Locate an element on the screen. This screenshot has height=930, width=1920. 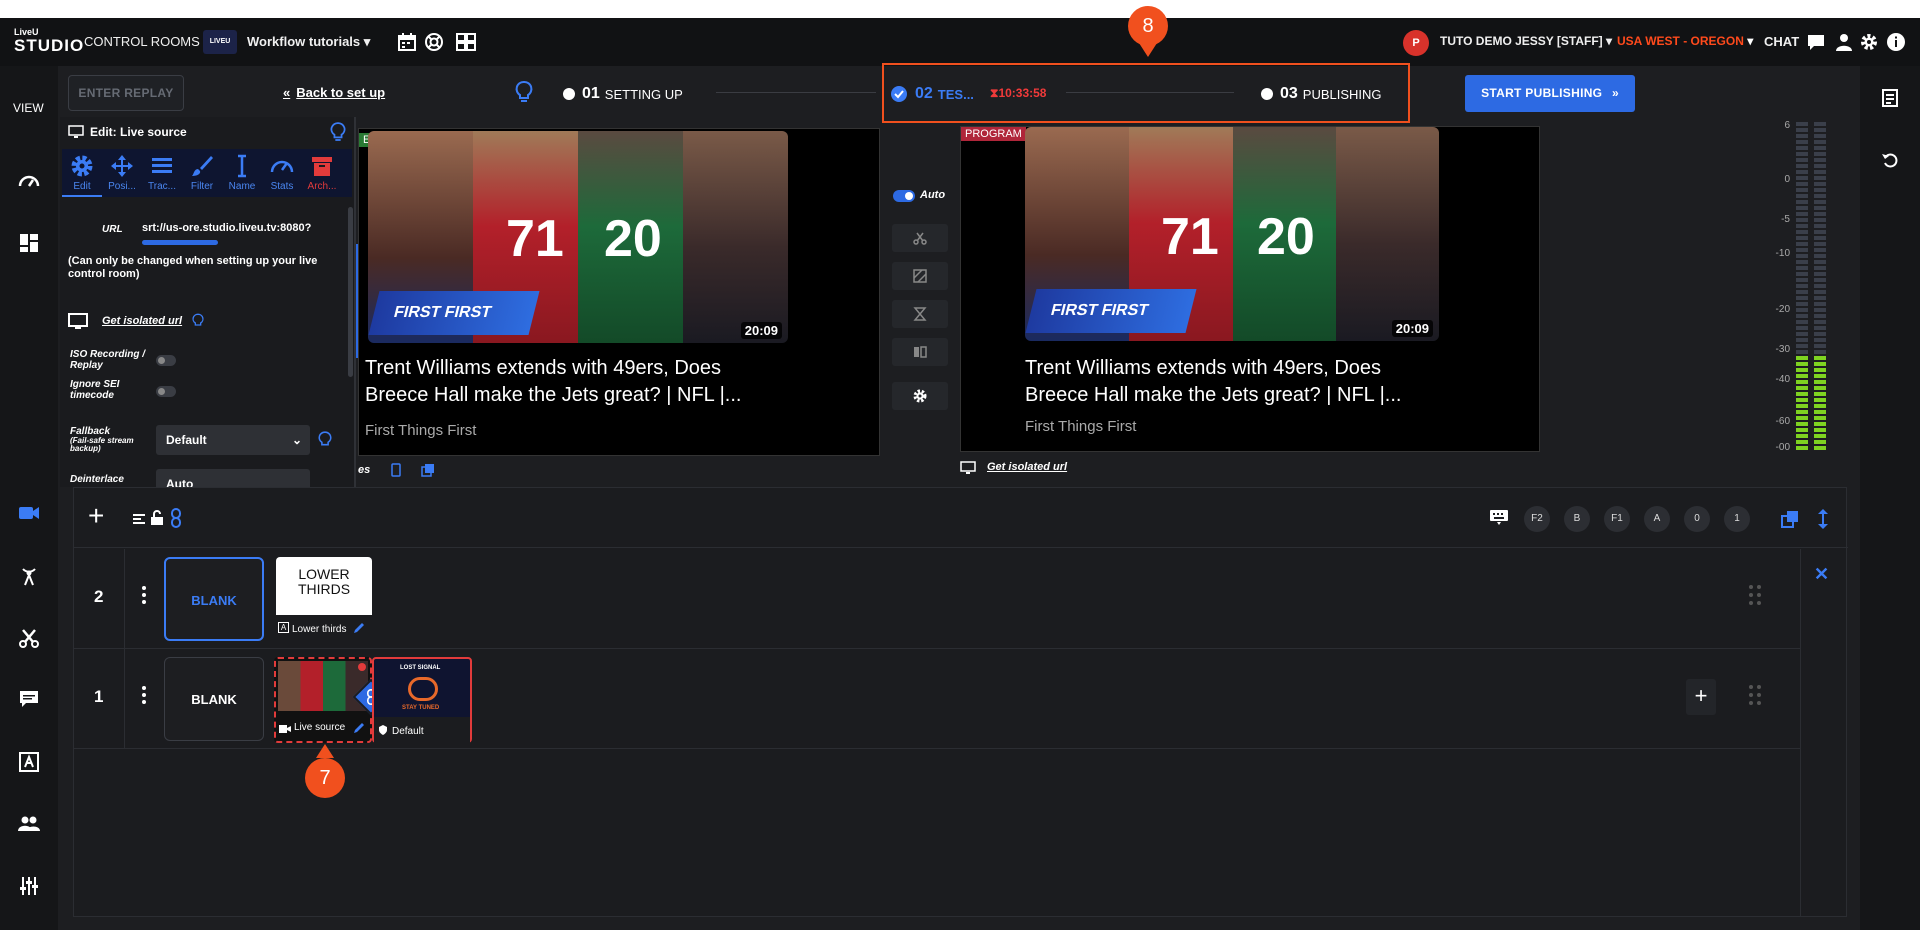
shortcut-key-f1: F1 is located at coordinates (1617, 519).